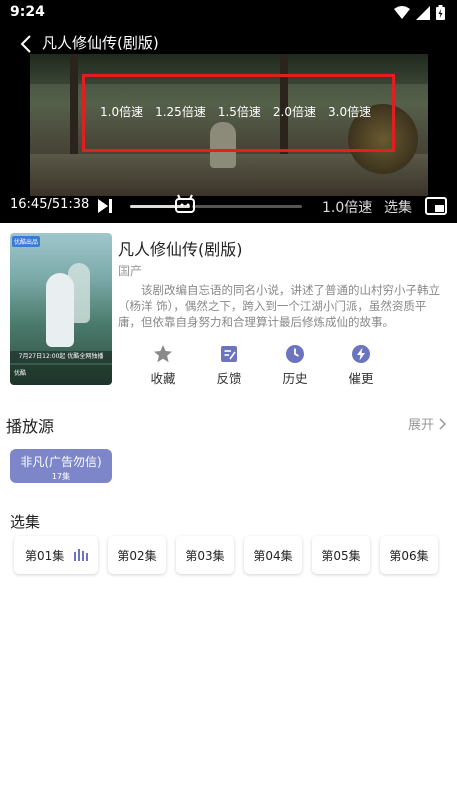  I want to click on favorite-label: 收藏, so click(163, 378).